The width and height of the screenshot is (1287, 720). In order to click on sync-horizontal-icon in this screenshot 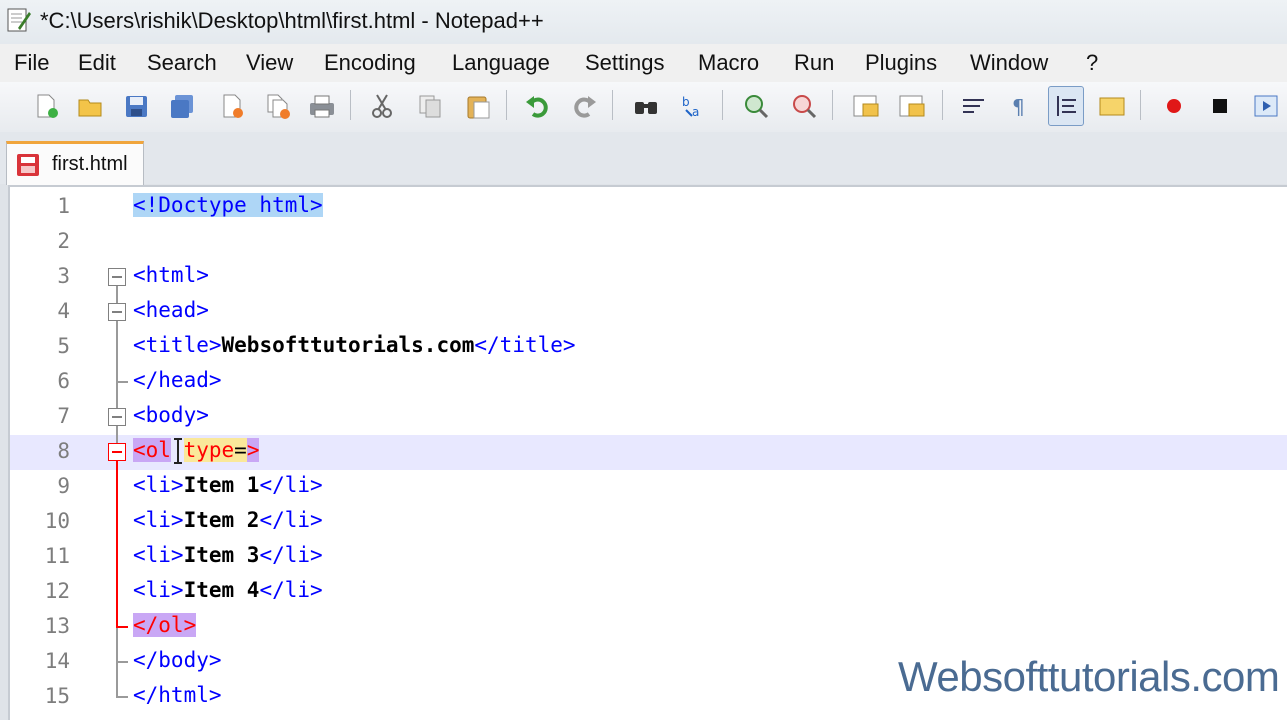, I will do `click(912, 106)`.